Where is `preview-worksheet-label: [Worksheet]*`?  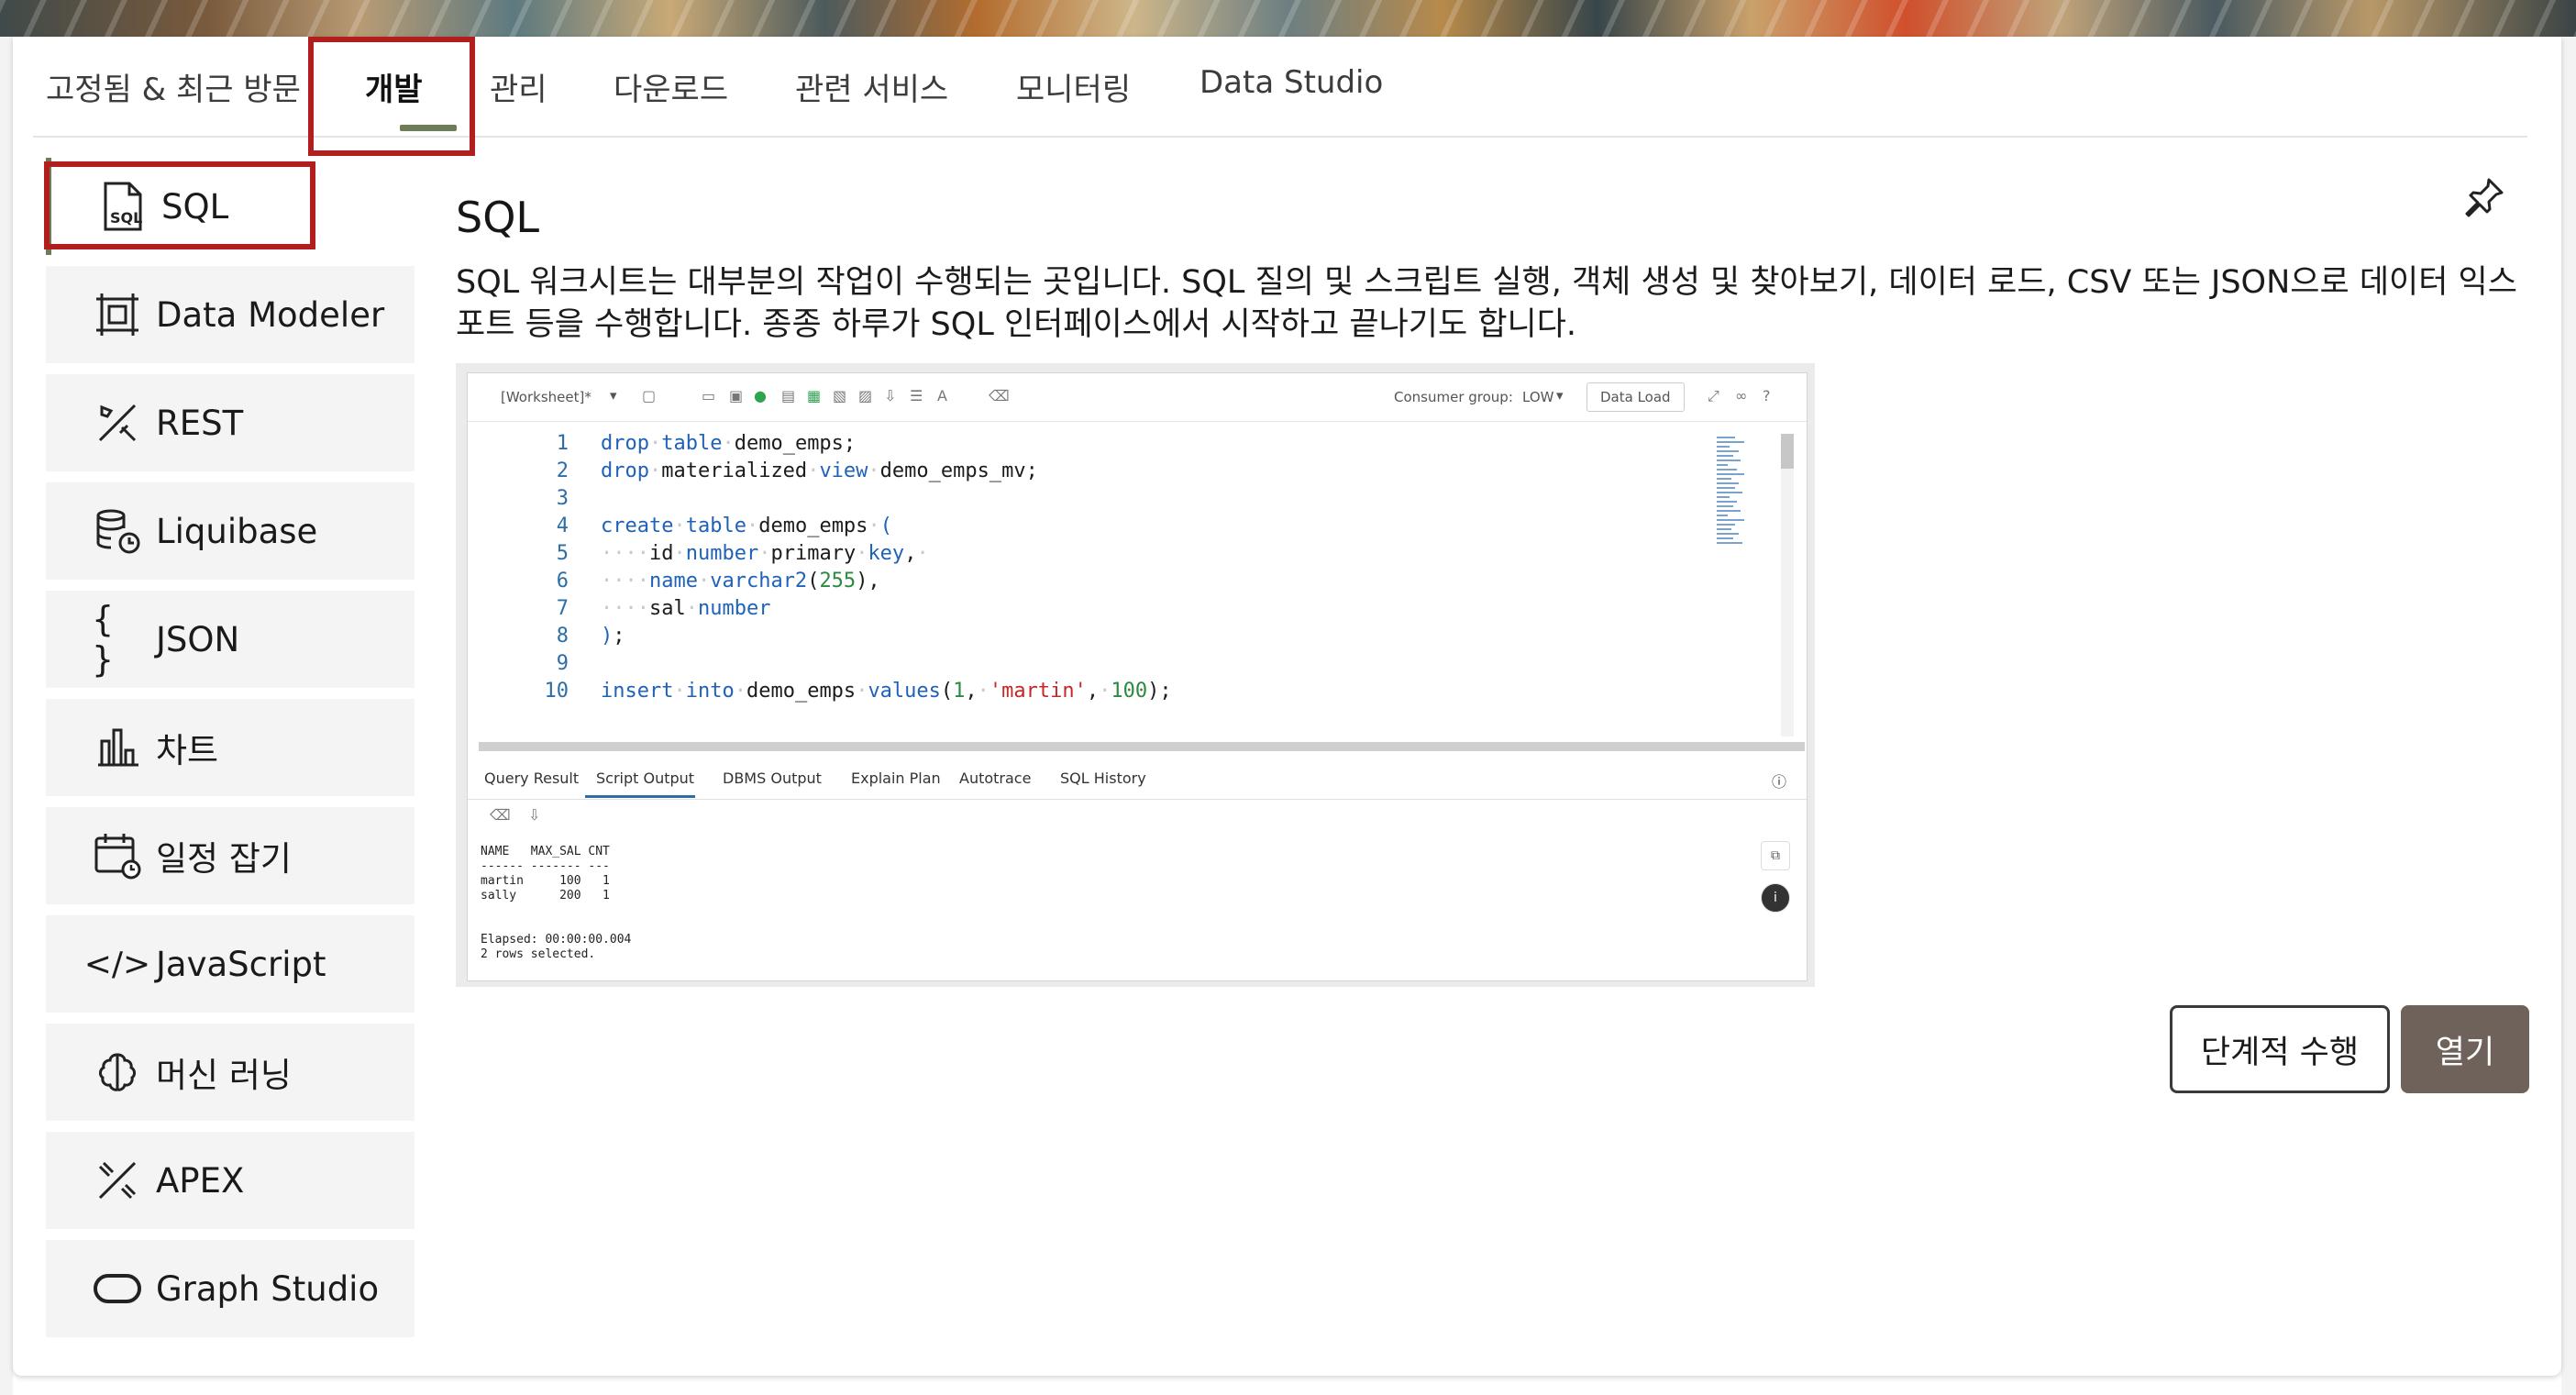
preview-worksheet-label: [Worksheet]* is located at coordinates (546, 397).